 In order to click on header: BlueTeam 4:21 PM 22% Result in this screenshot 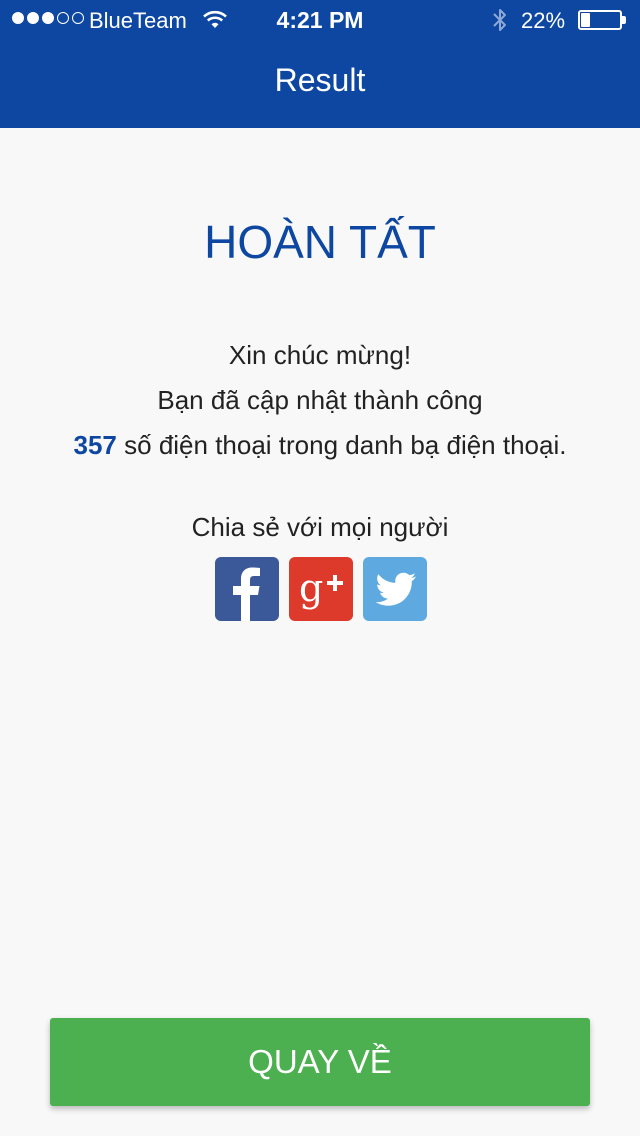, I will do `click(320, 64)`.